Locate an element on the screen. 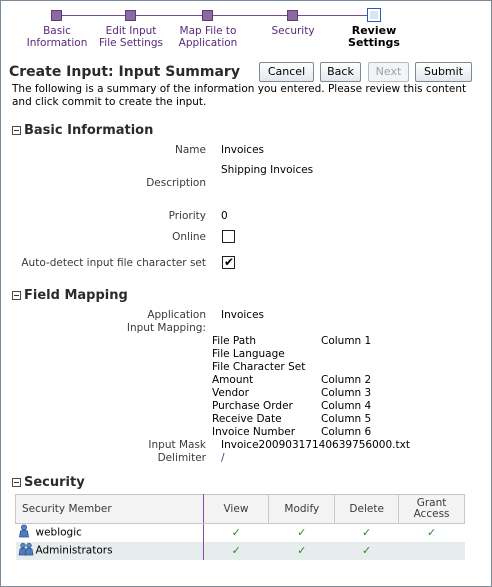 This screenshot has width=492, height=587. priority-value: 0 is located at coordinates (224, 216).